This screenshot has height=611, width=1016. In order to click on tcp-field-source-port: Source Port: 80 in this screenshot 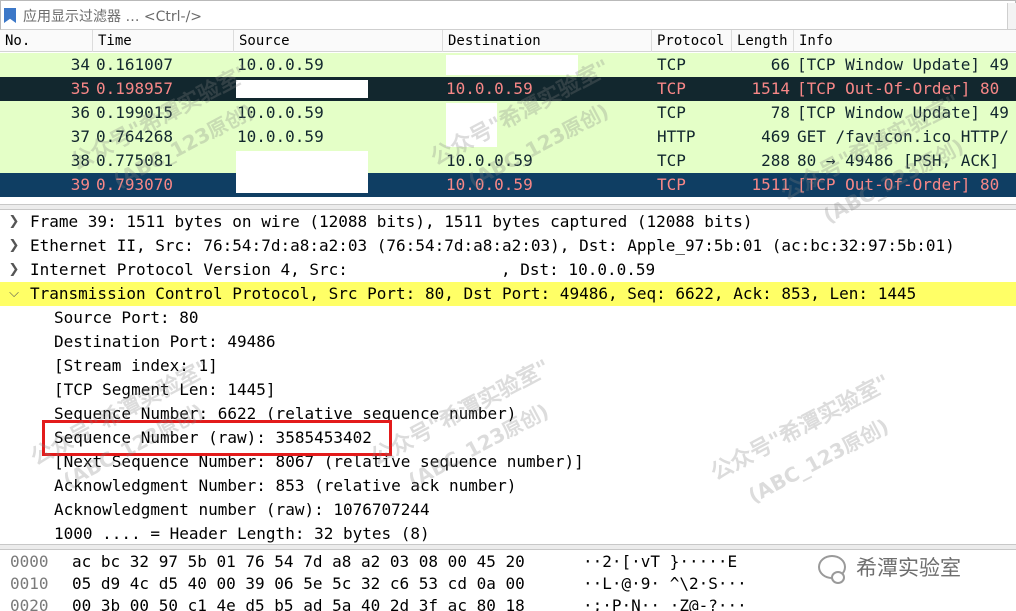, I will do `click(508, 318)`.